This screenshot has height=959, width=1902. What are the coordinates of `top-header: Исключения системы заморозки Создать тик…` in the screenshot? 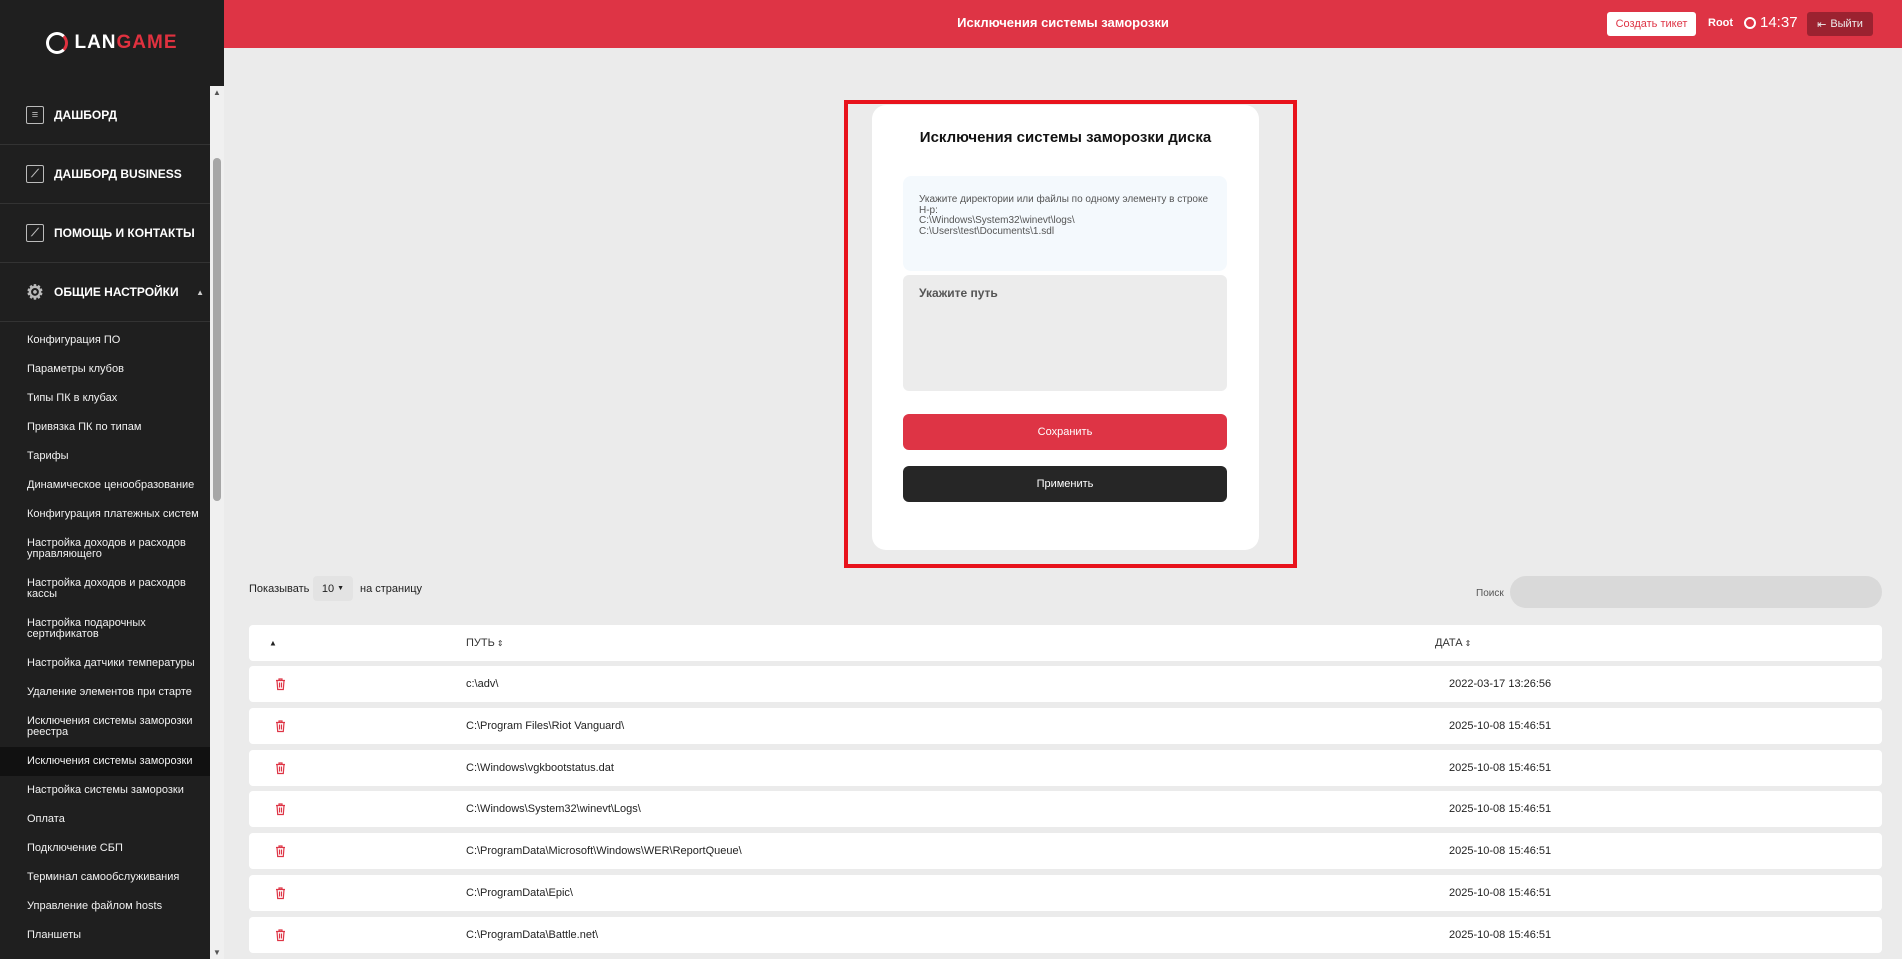 It's located at (1063, 24).